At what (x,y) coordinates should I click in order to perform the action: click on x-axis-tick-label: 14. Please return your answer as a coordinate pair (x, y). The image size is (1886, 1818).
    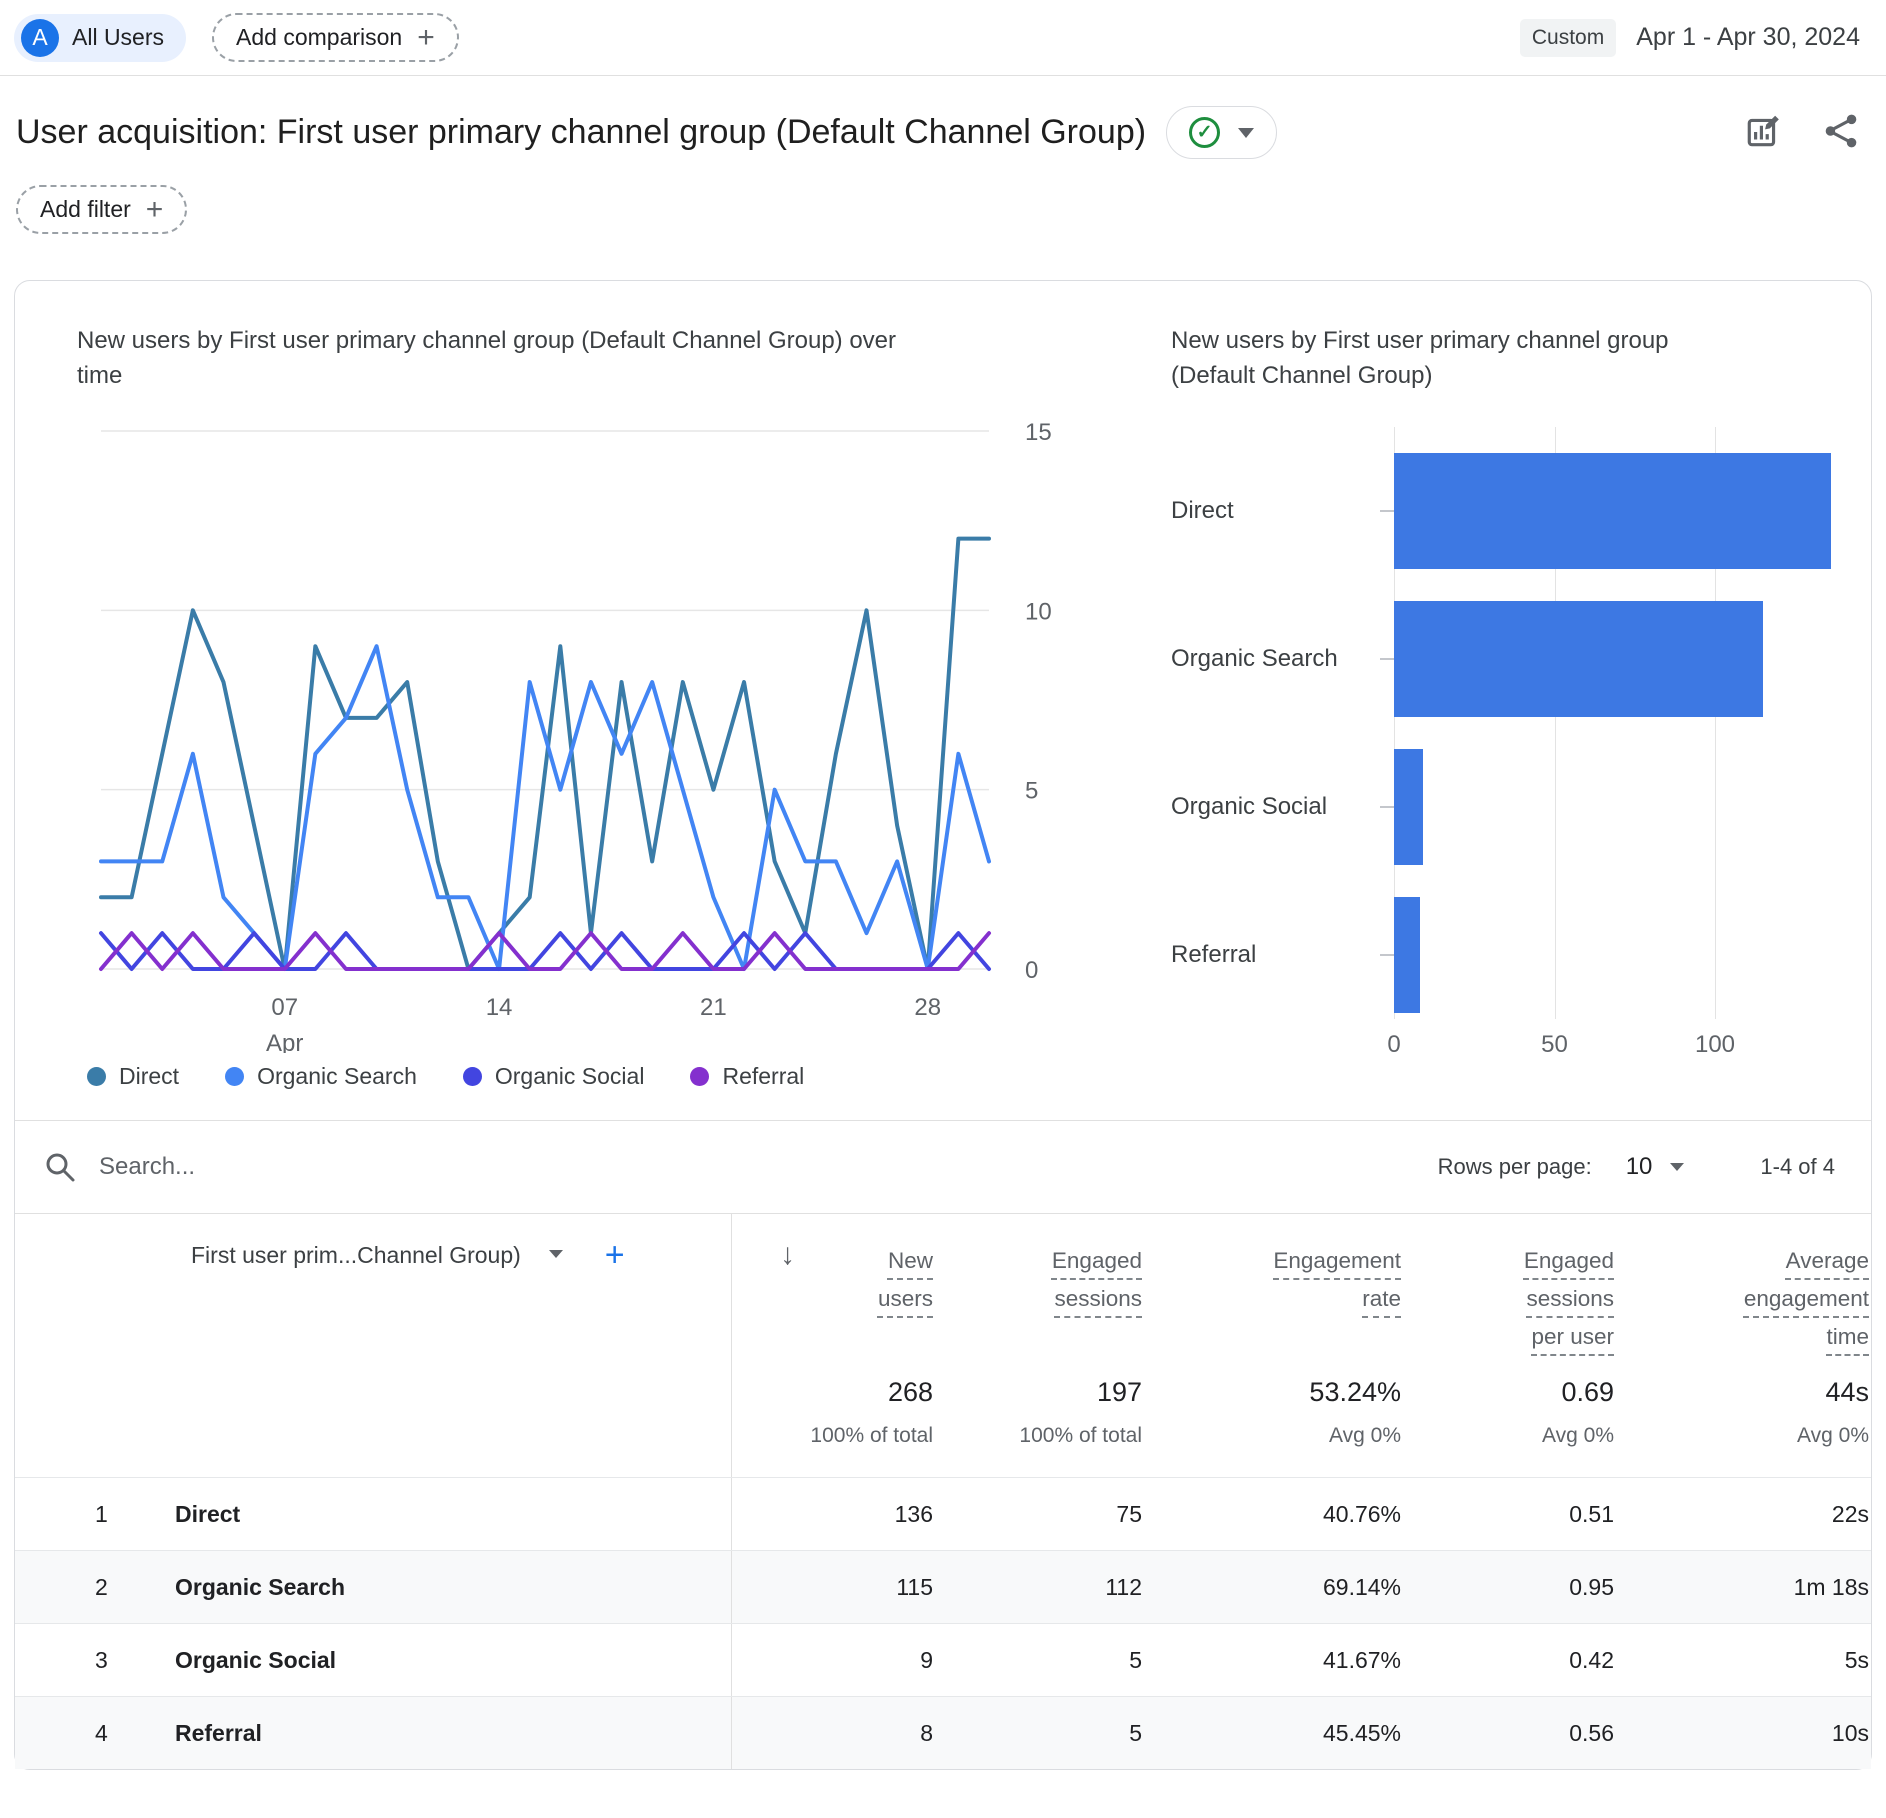
    Looking at the image, I should click on (499, 1007).